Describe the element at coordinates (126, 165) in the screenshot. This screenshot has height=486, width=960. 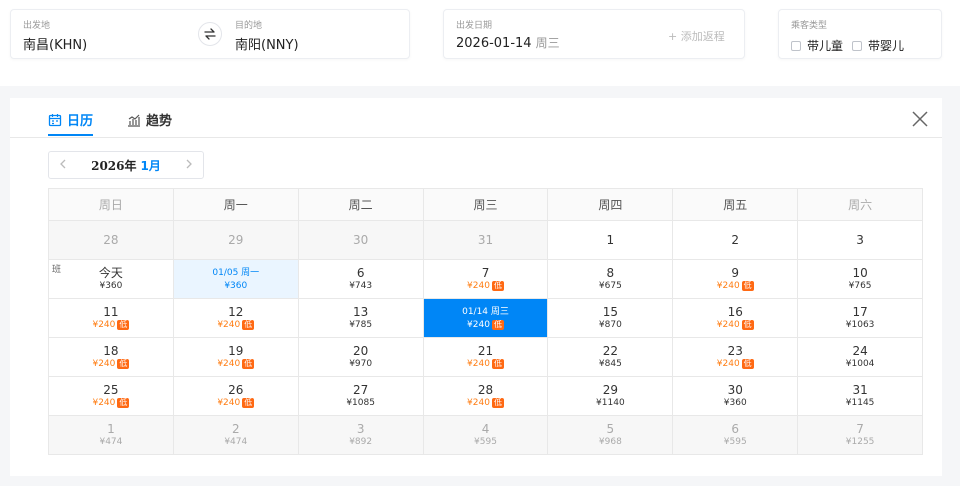
I see `month-navigator: 2026年 1月` at that location.